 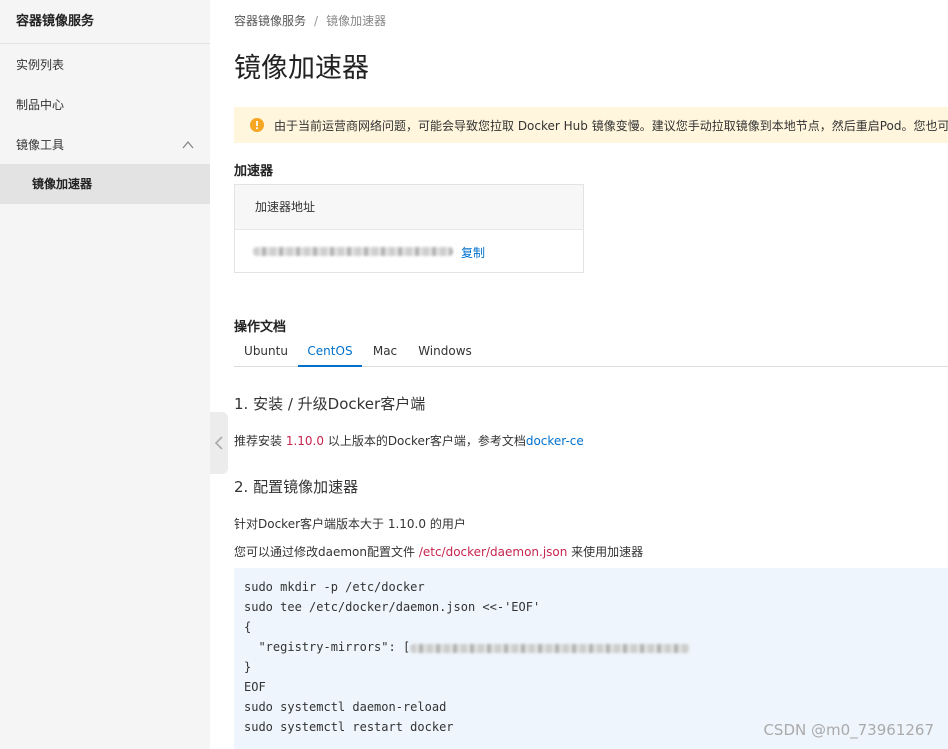 I want to click on code-line: {, so click(x=248, y=627).